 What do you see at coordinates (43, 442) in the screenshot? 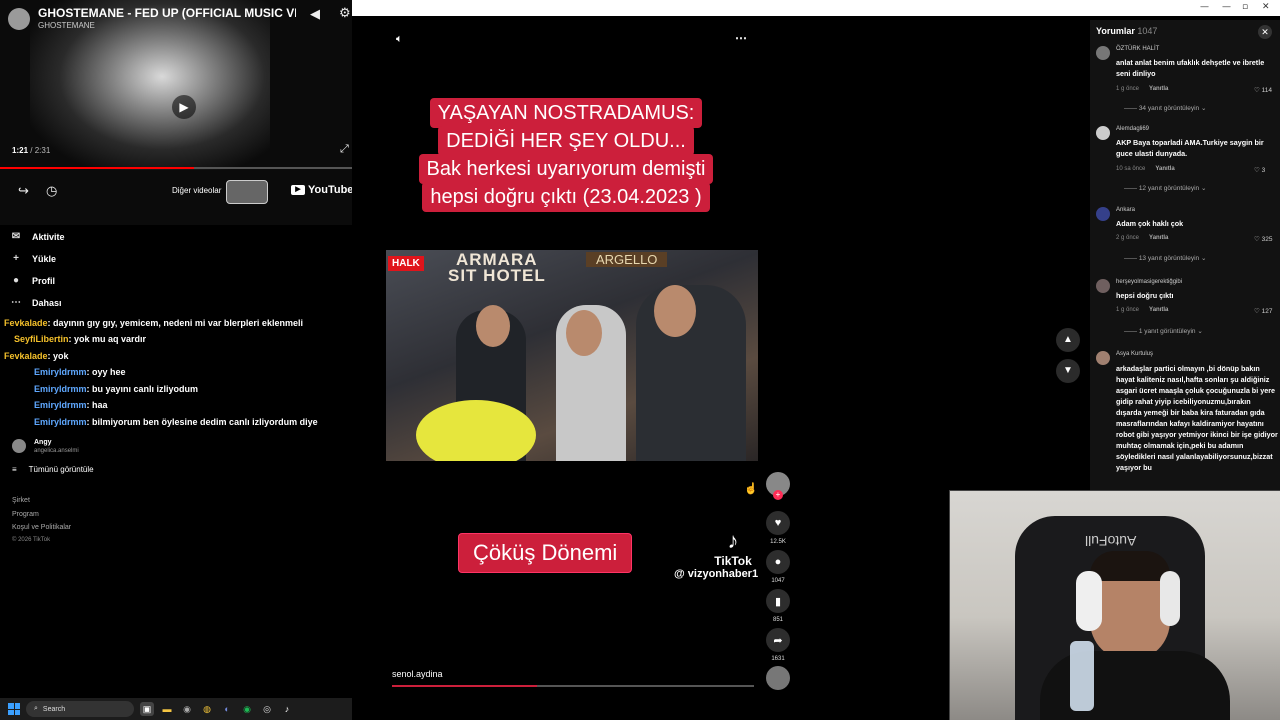
I see `following-user-name: Angy` at bounding box center [43, 442].